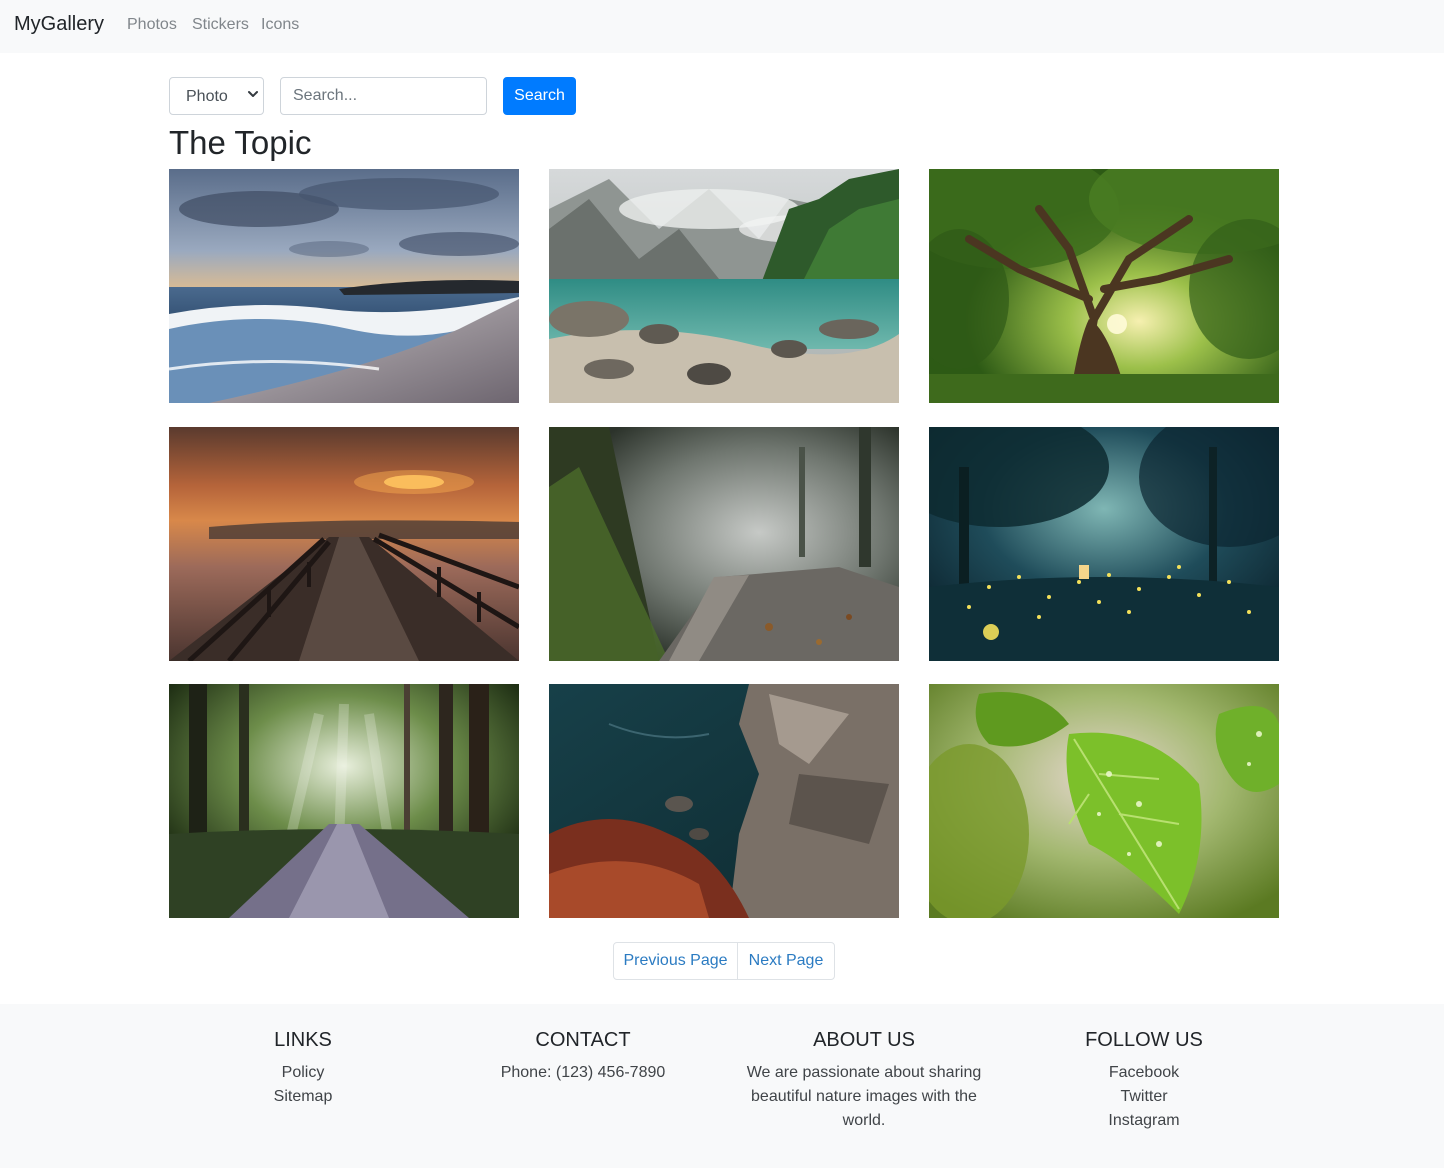  I want to click on pagination: Previous Page Next Page, so click(724, 961).